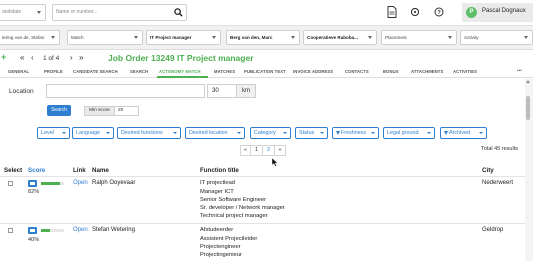 This screenshot has height=261, width=533. I want to click on candidate-type-select: andidate, so click(23, 12).